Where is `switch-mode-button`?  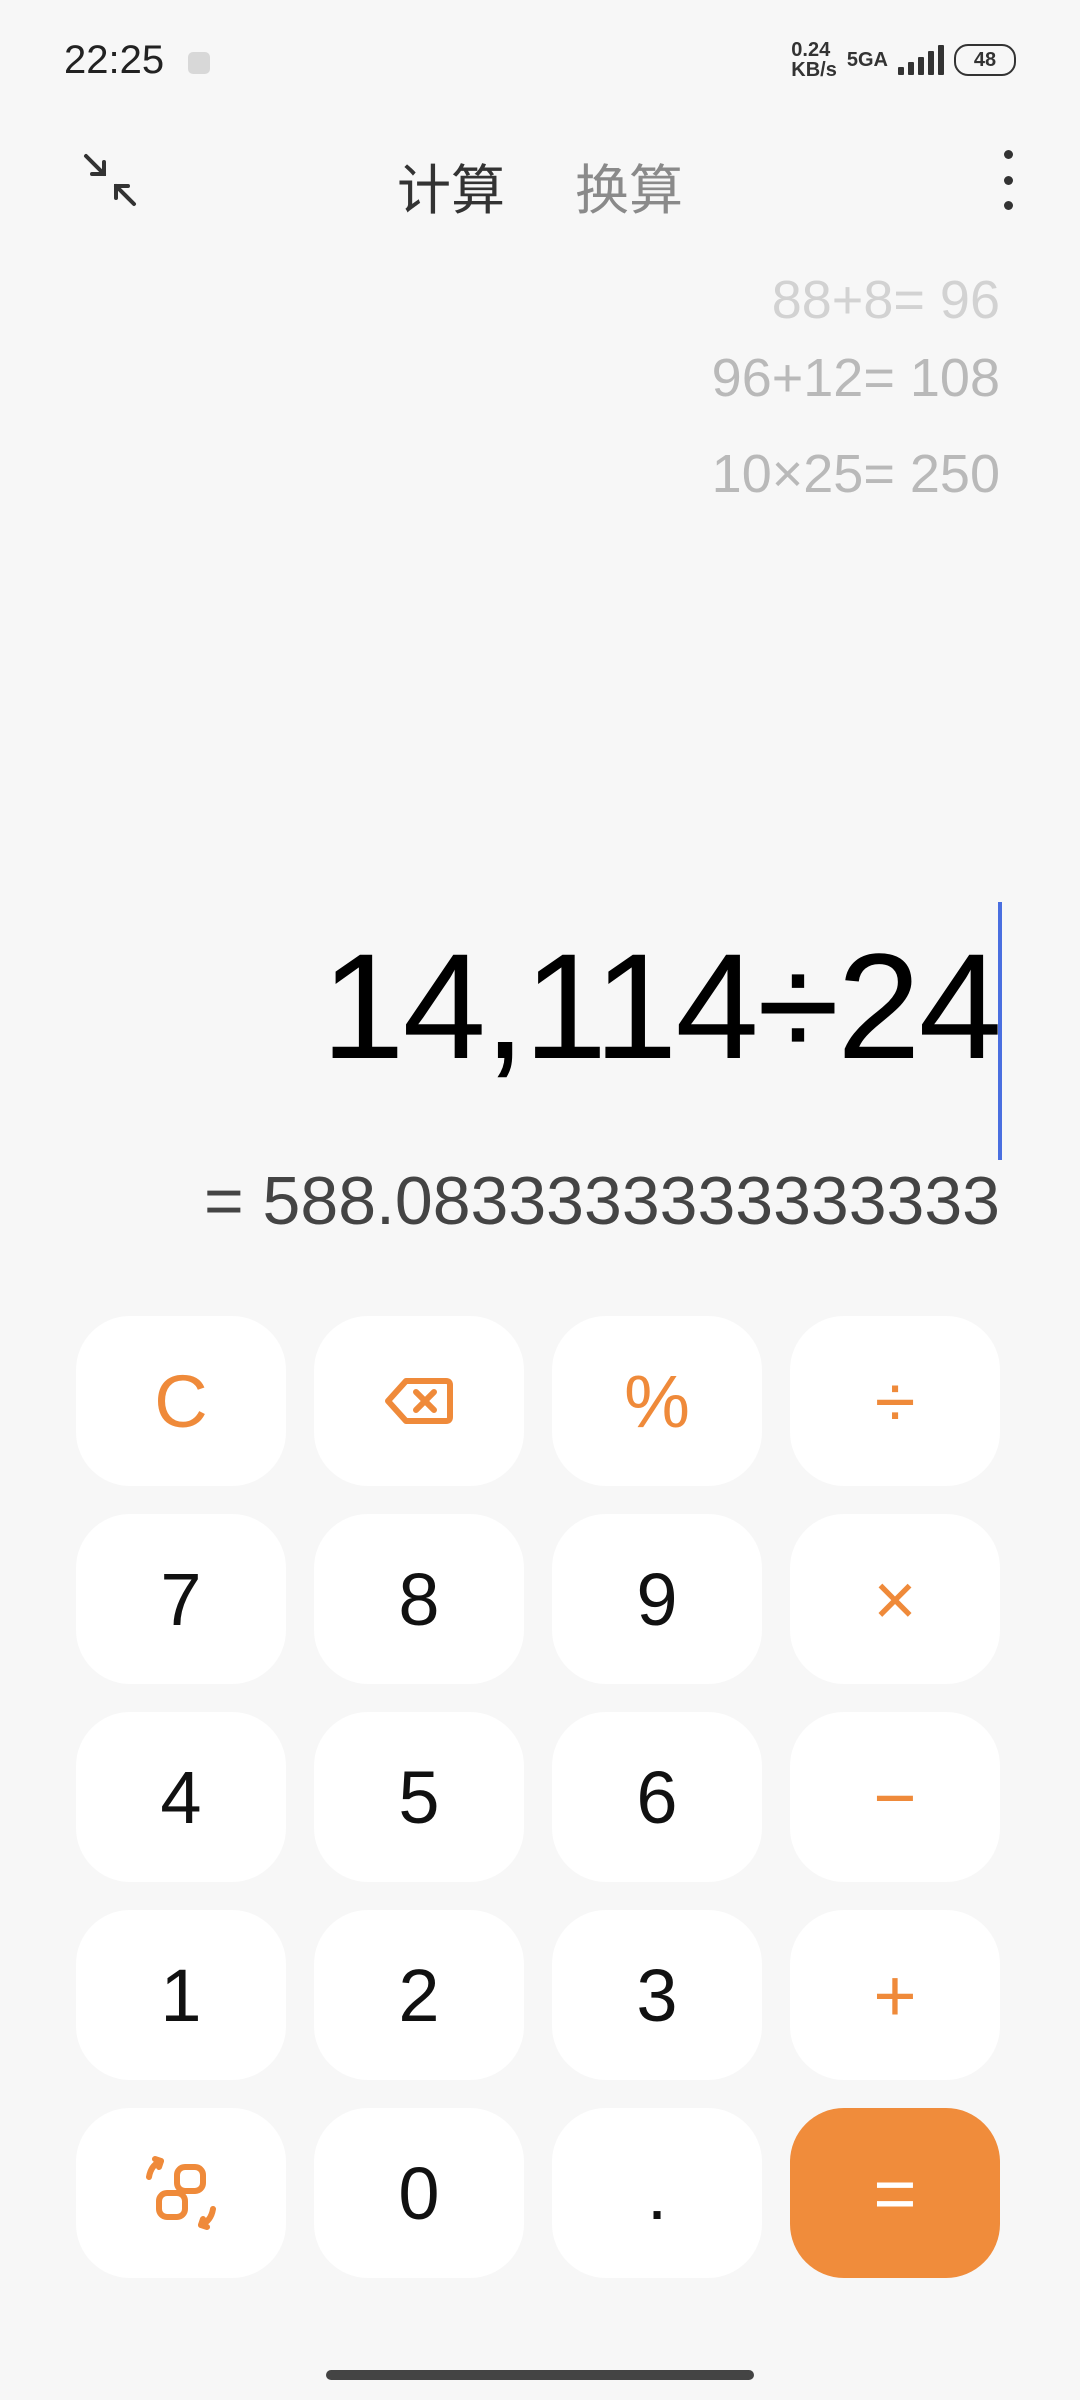 switch-mode-button is located at coordinates (181, 2193).